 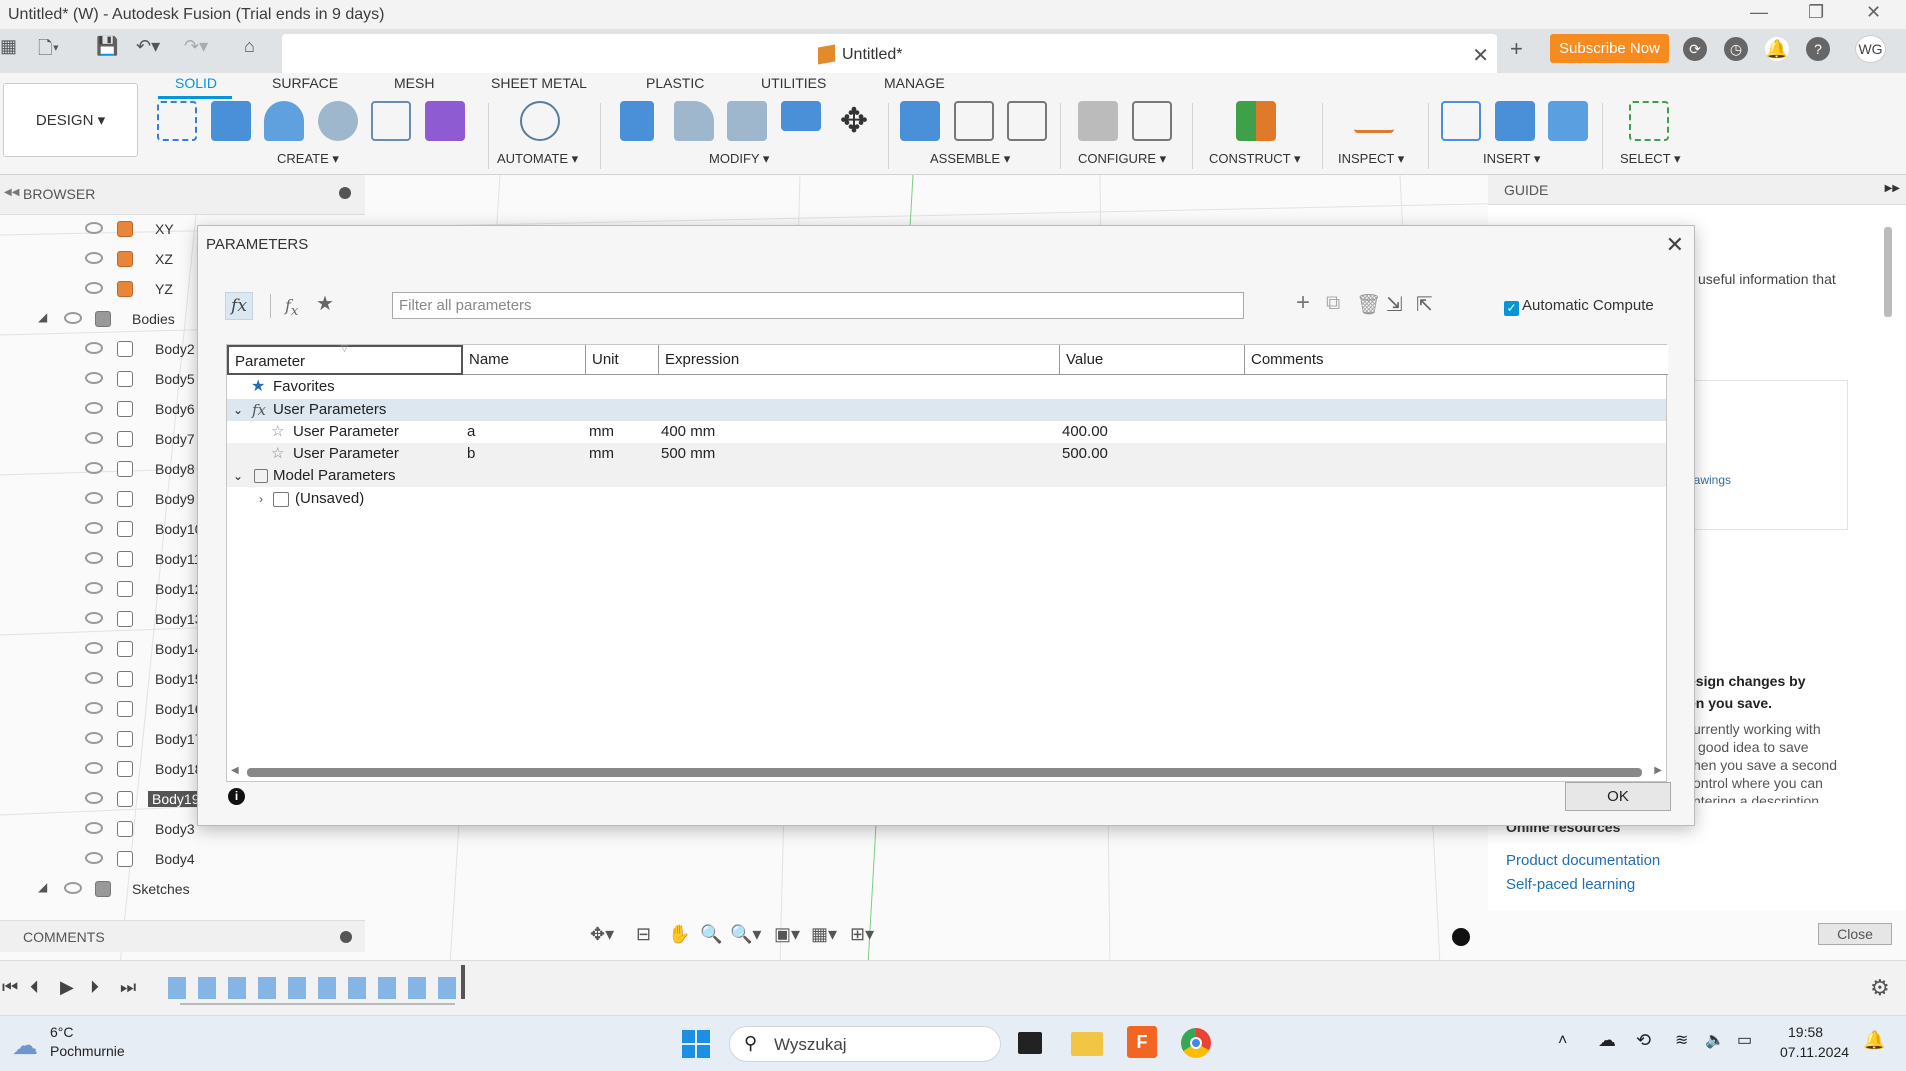 I want to click on copy-parameter-icon: ⧉, so click(x=1333, y=303).